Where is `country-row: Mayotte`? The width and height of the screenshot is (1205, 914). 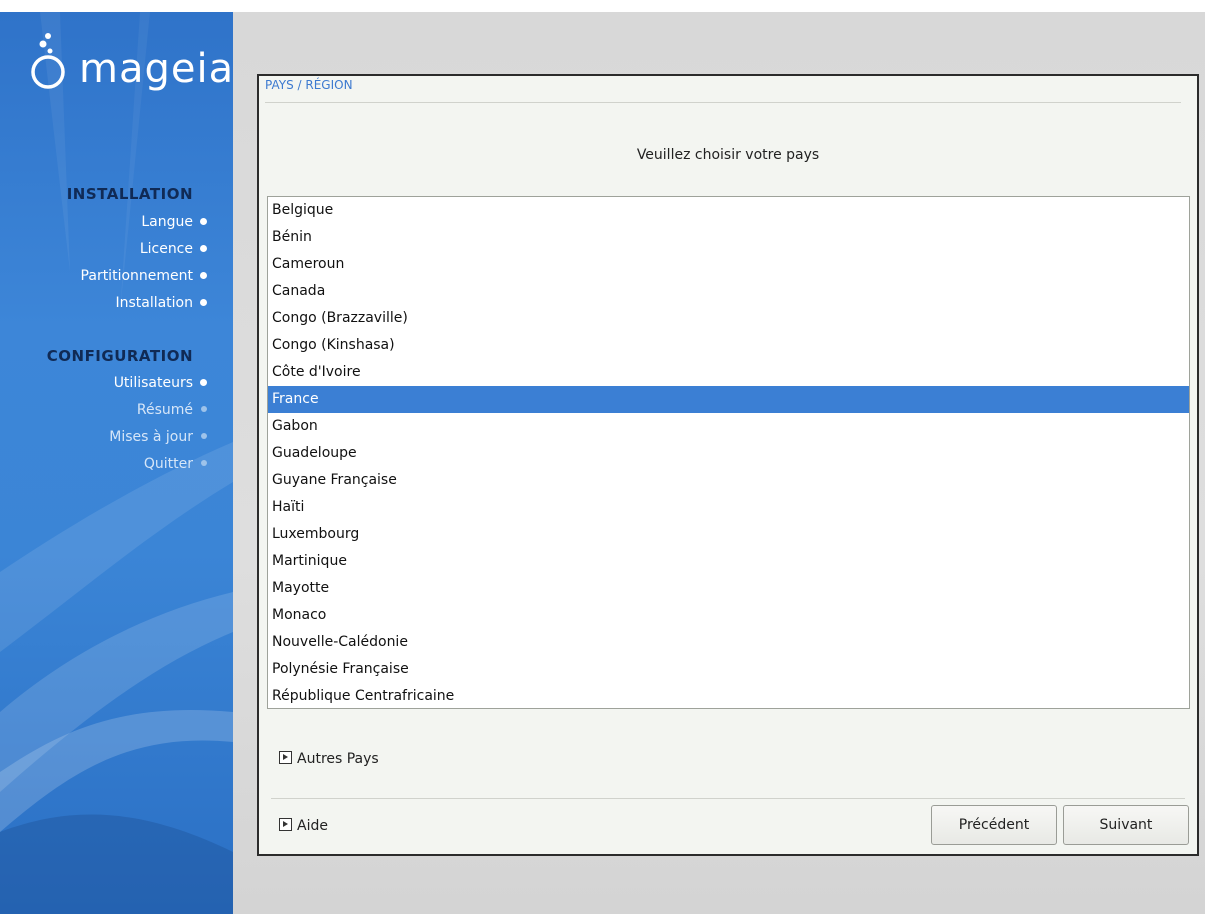
country-row: Mayotte is located at coordinates (728, 588).